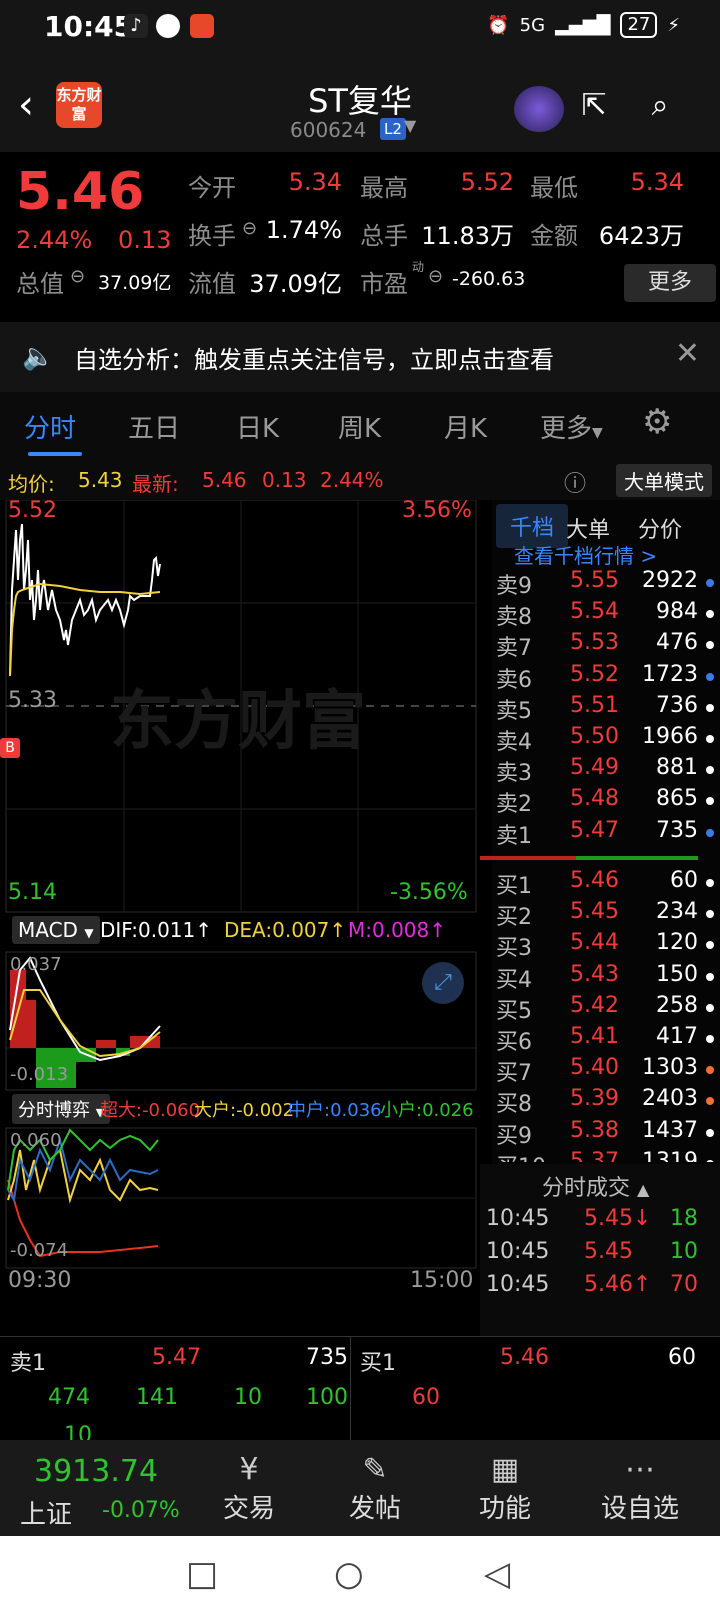 The image size is (720, 1612). Describe the element at coordinates (585, 554) in the screenshot. I see `view-depth-link: 查看千档行情 >` at that location.